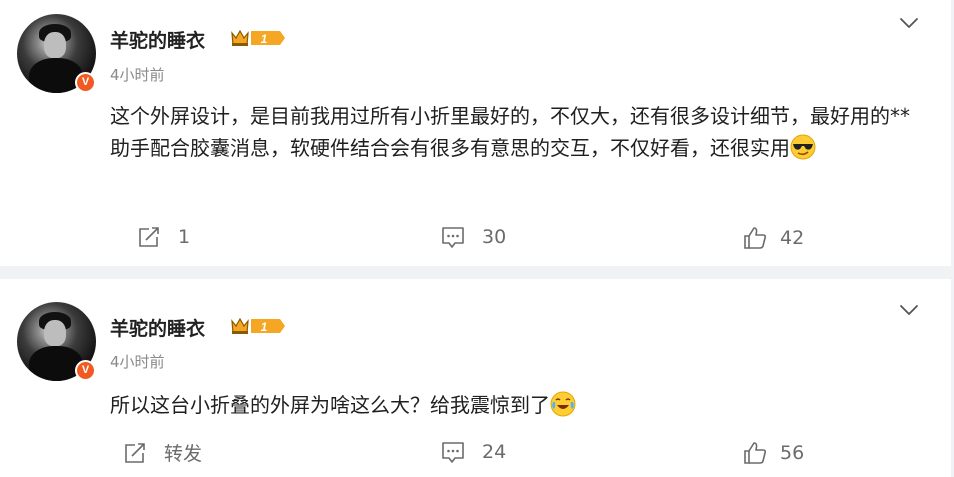 The width and height of the screenshot is (954, 477). I want to click on repost-button: 转发, so click(162, 452).